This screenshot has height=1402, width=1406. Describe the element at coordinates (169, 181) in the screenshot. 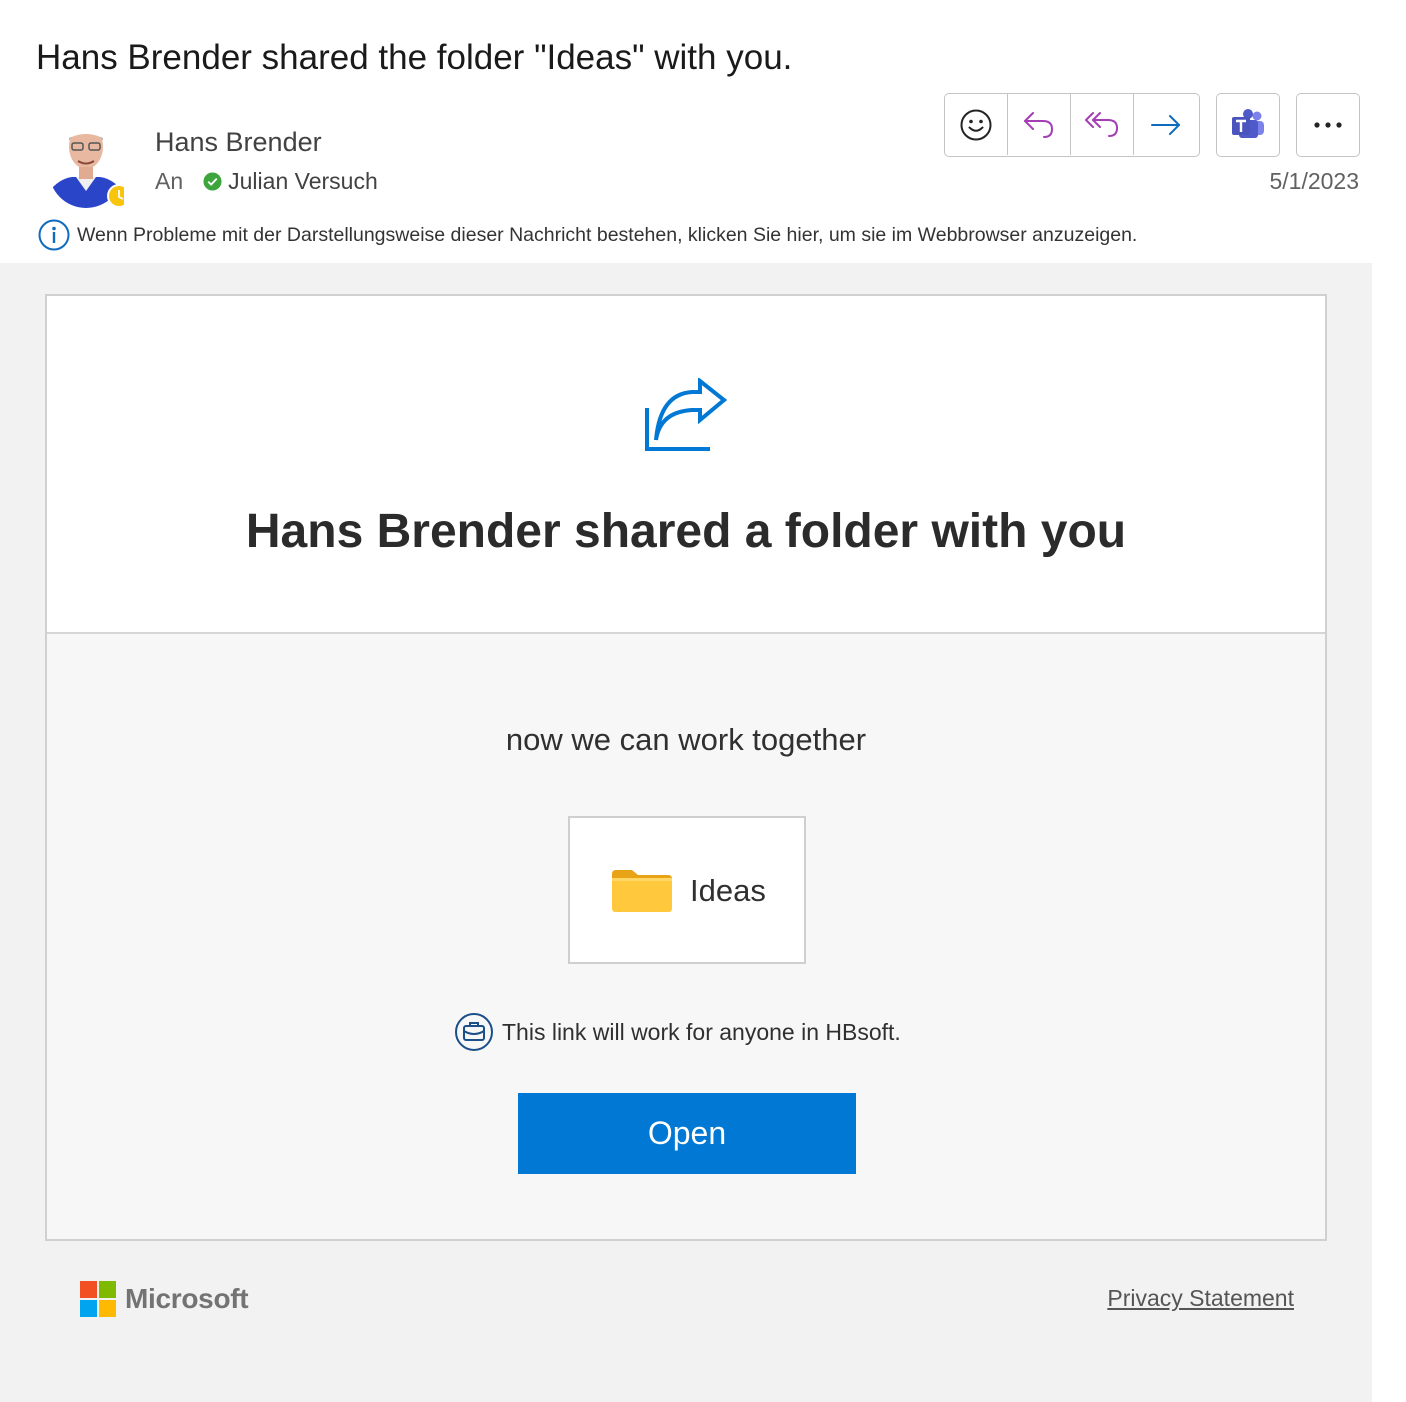

I see `to-label: An` at that location.